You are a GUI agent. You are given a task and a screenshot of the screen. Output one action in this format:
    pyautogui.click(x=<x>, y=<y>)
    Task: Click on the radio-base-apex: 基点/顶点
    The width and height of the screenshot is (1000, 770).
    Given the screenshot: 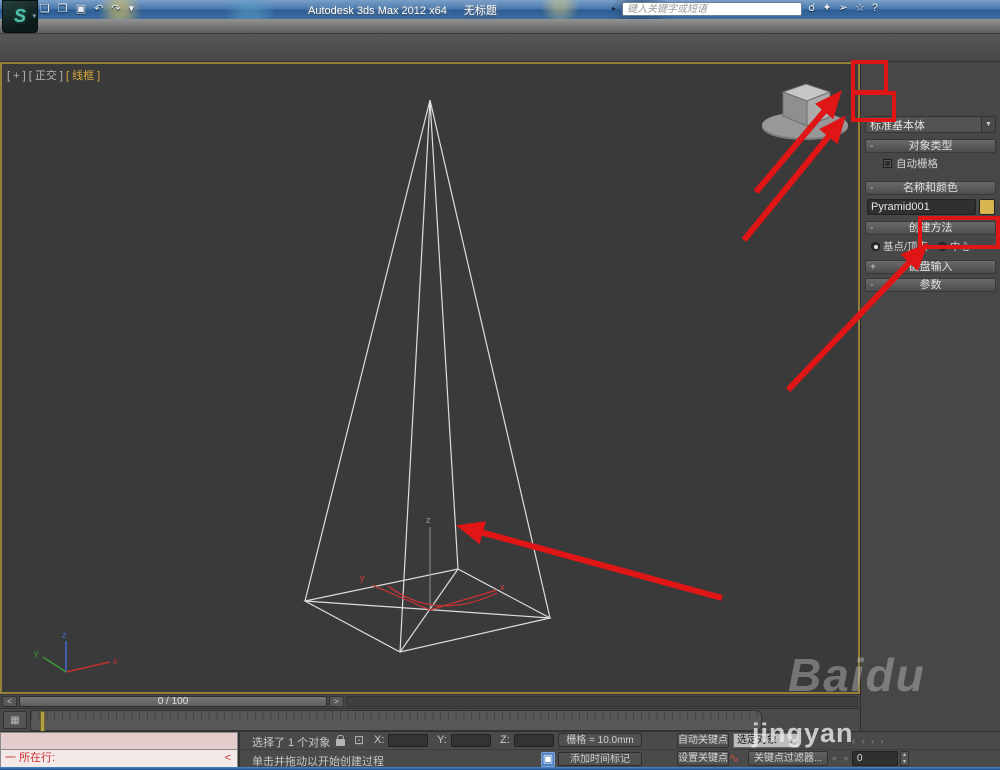 What is the action you would take?
    pyautogui.click(x=899, y=246)
    